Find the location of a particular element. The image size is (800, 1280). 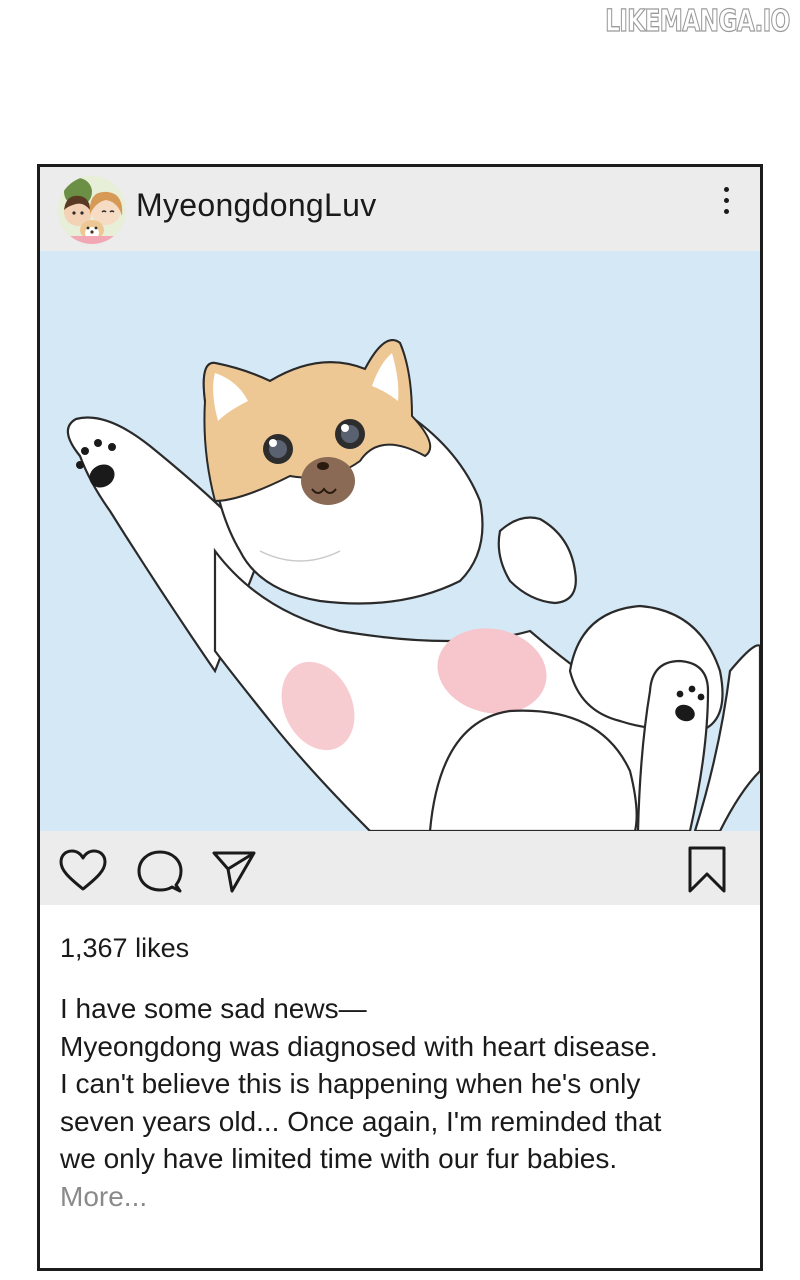

paper-plane-icon is located at coordinates (234, 871).